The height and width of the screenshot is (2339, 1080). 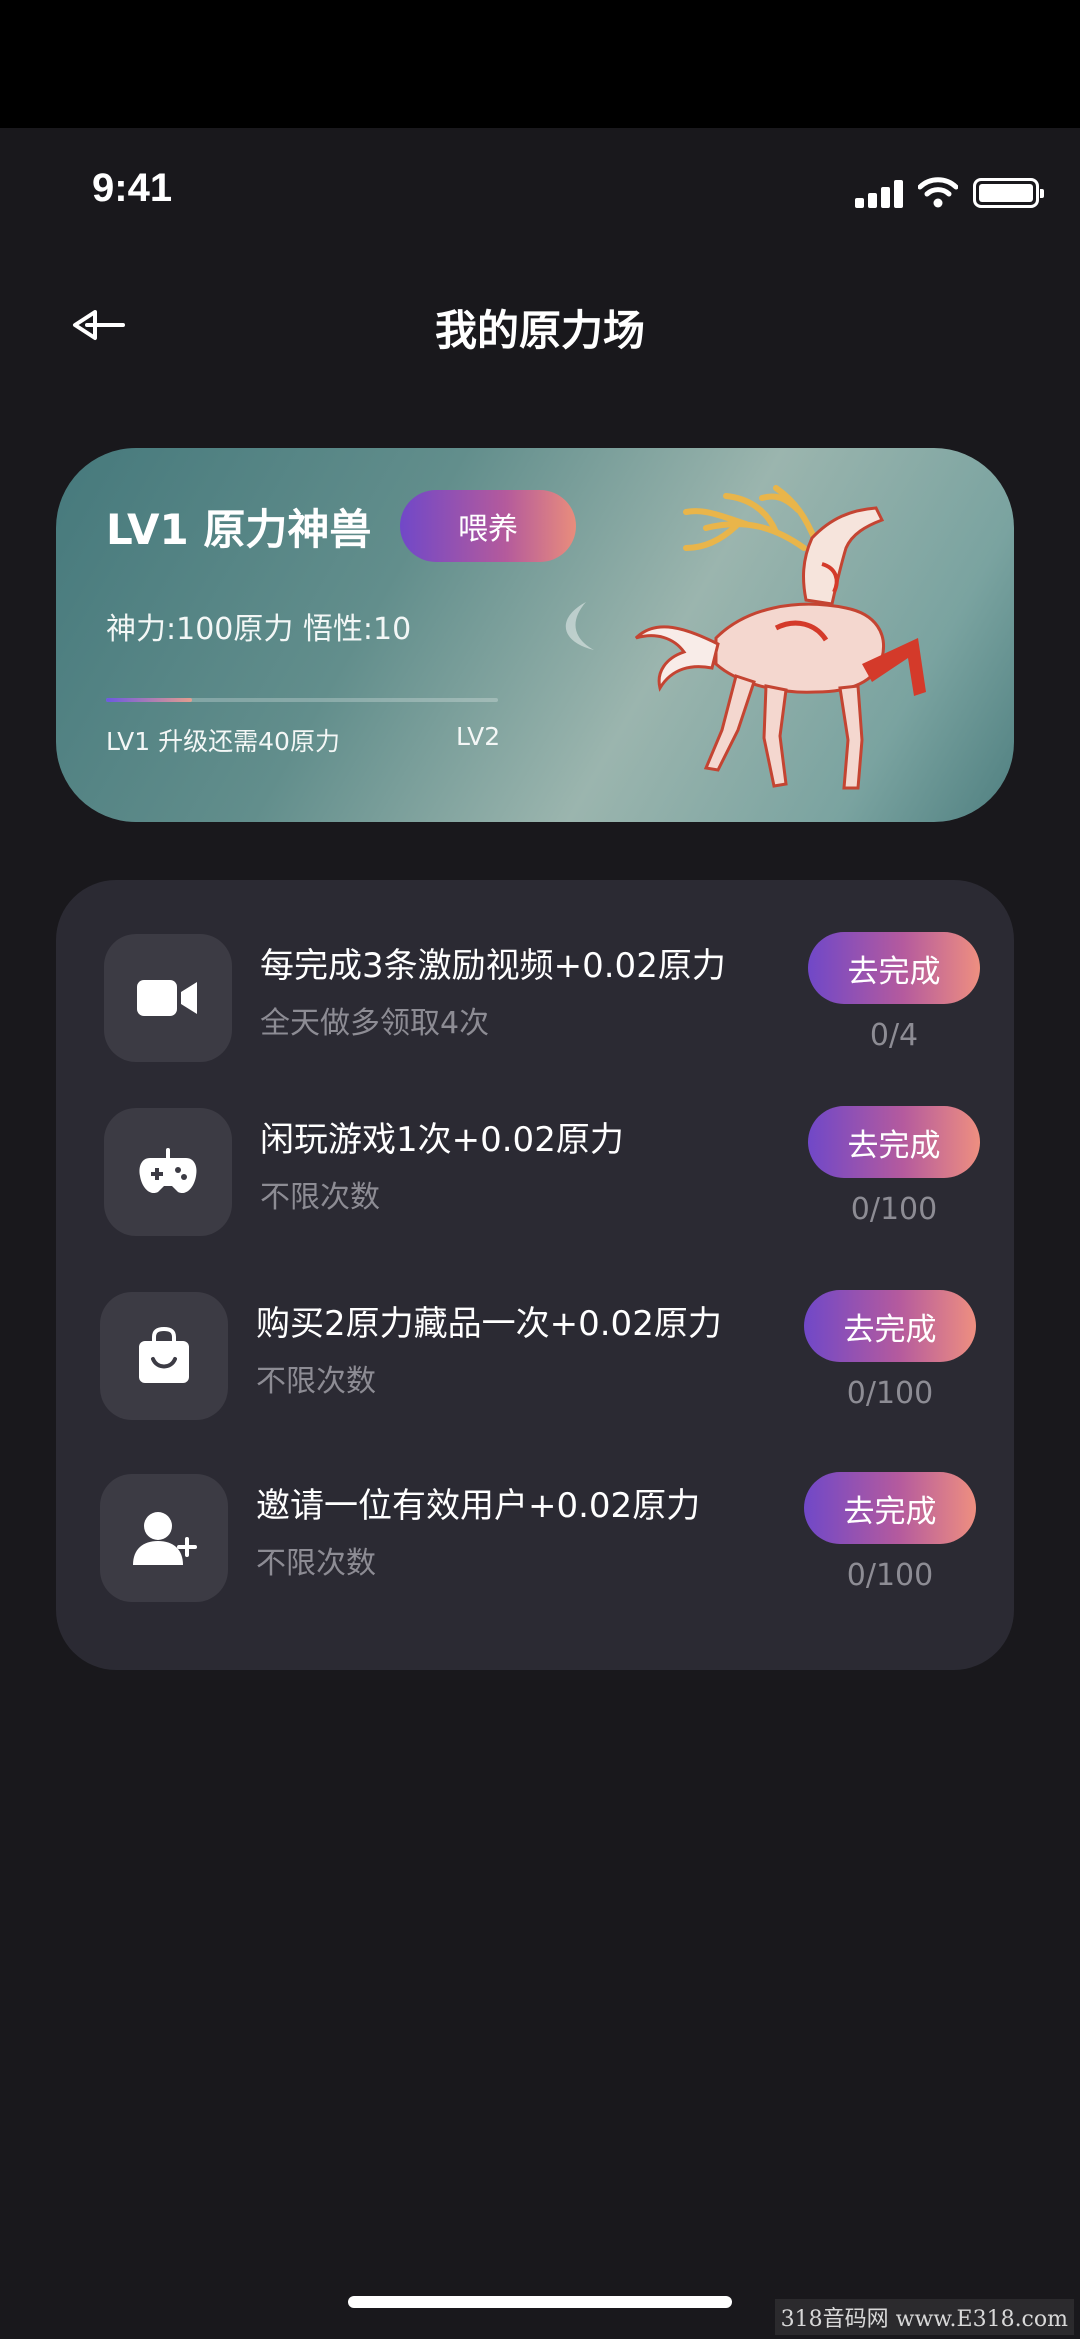 I want to click on shopping-bag-icon, so click(x=164, y=1355).